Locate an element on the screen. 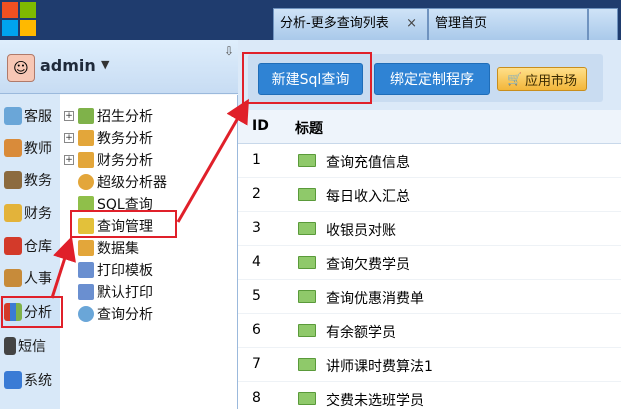  coins-icon is located at coordinates (13, 213).